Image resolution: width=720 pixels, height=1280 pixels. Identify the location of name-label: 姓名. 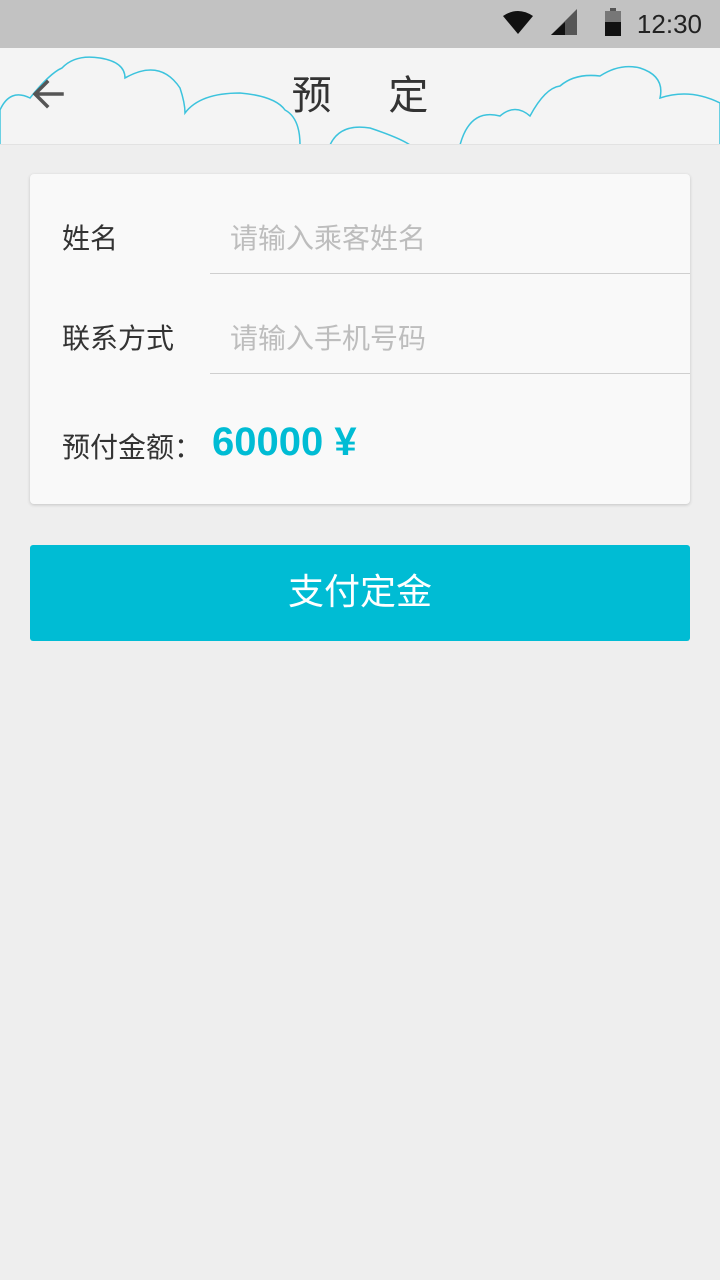
(90, 238).